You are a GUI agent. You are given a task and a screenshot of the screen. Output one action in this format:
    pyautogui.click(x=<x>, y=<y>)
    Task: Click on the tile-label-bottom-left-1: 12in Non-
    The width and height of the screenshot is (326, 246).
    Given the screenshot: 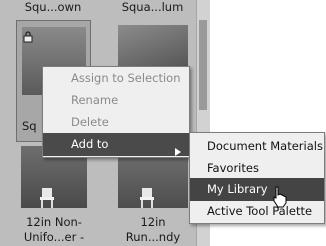 What is the action you would take?
    pyautogui.click(x=54, y=222)
    